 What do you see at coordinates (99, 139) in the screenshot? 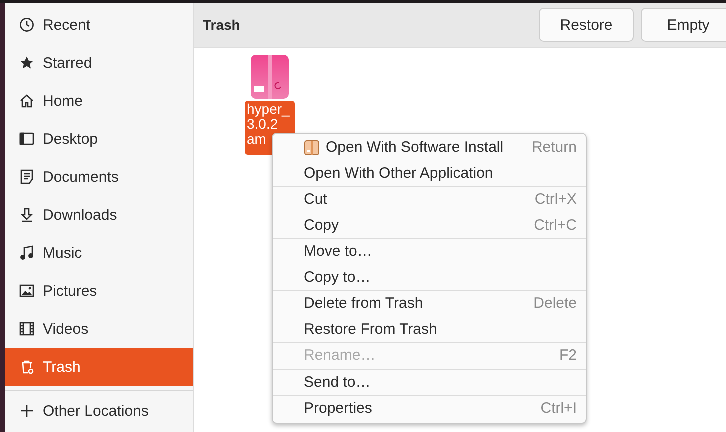
I see `sidebar-item: Desktop` at bounding box center [99, 139].